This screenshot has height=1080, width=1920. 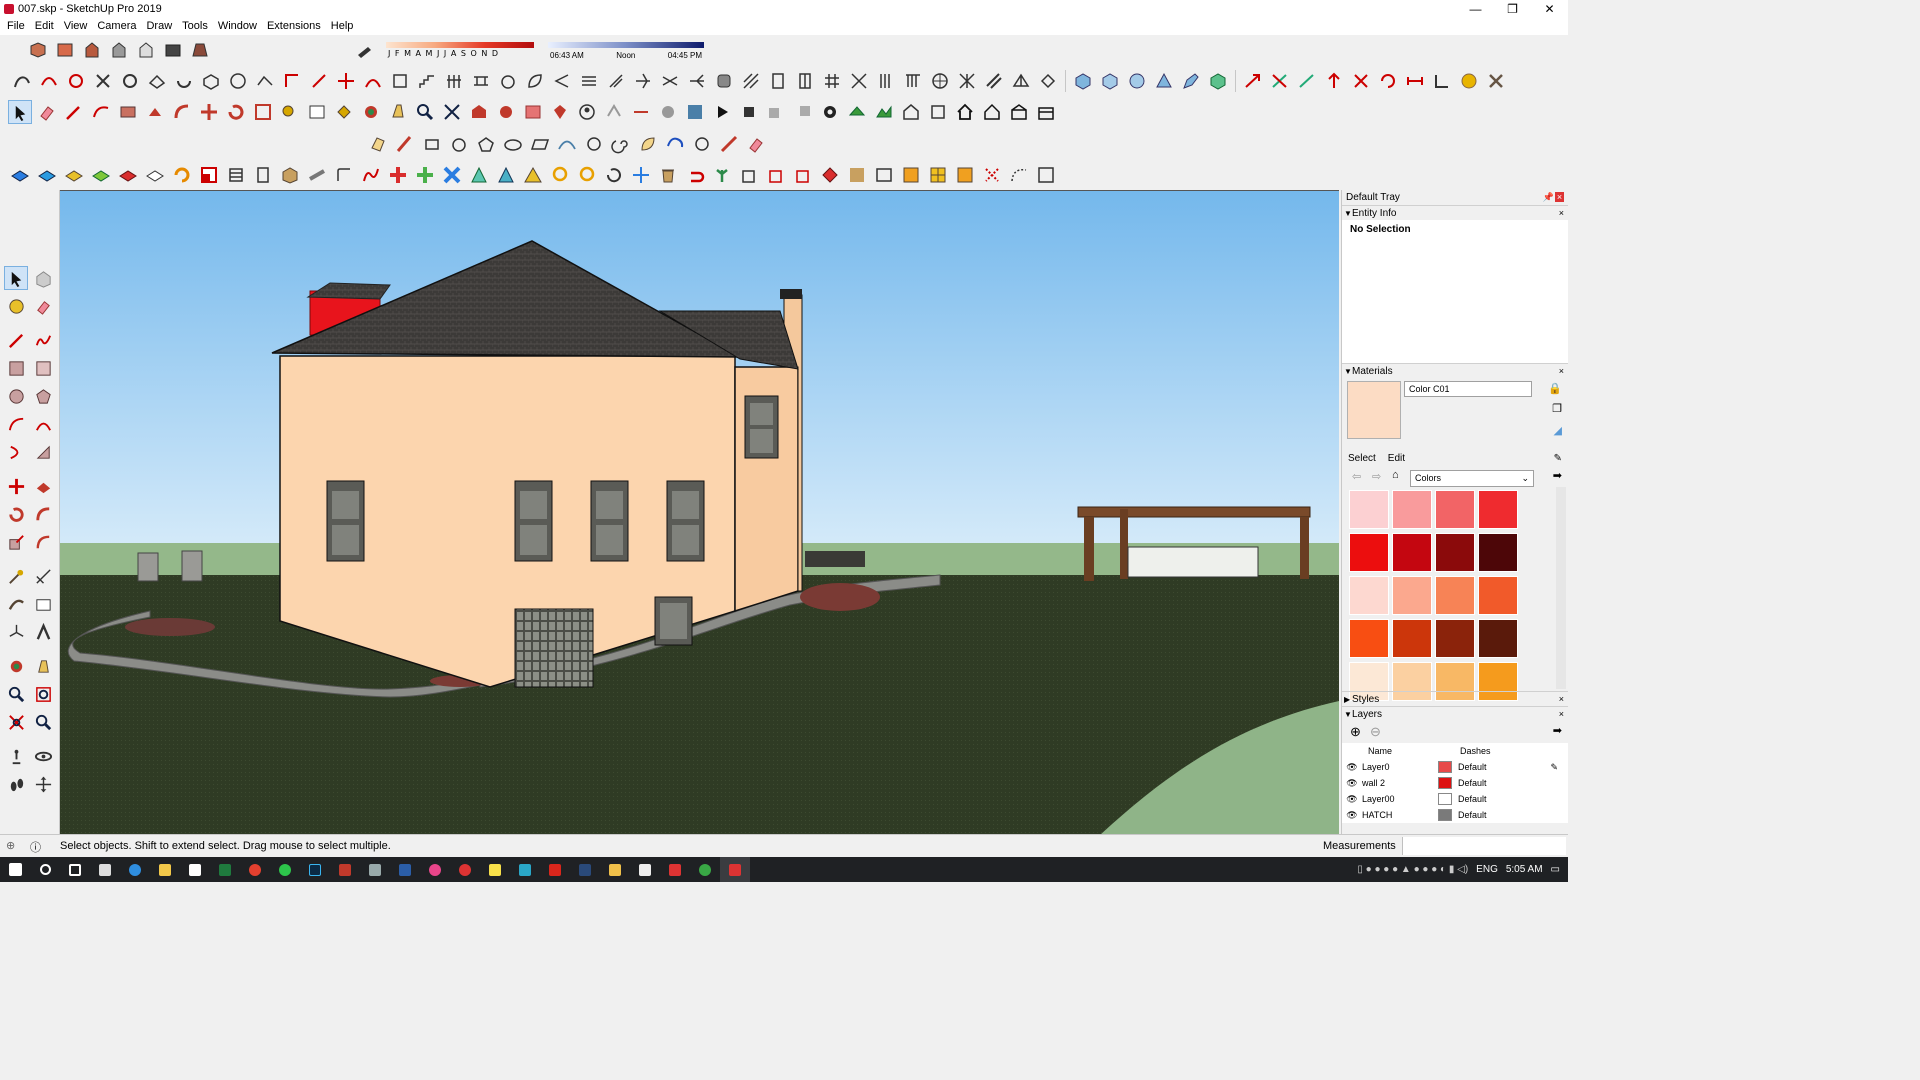 I want to click on ext-nodes-icon, so click(x=1046, y=175).